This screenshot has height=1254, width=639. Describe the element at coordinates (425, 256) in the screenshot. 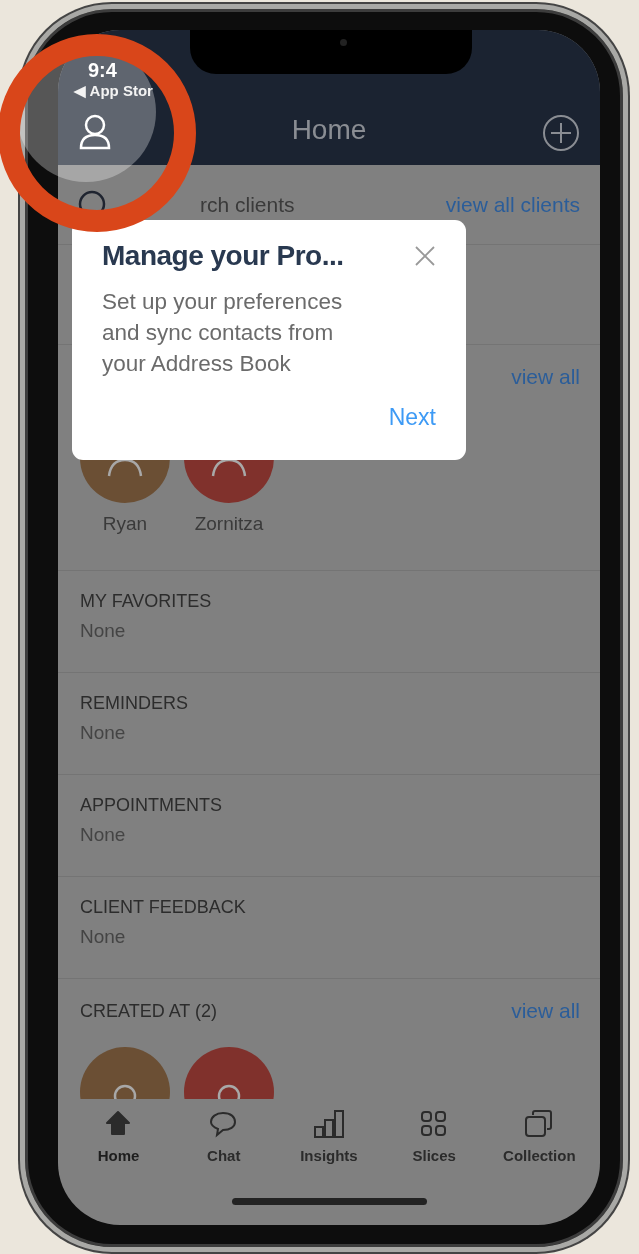

I see `close-icon` at that location.